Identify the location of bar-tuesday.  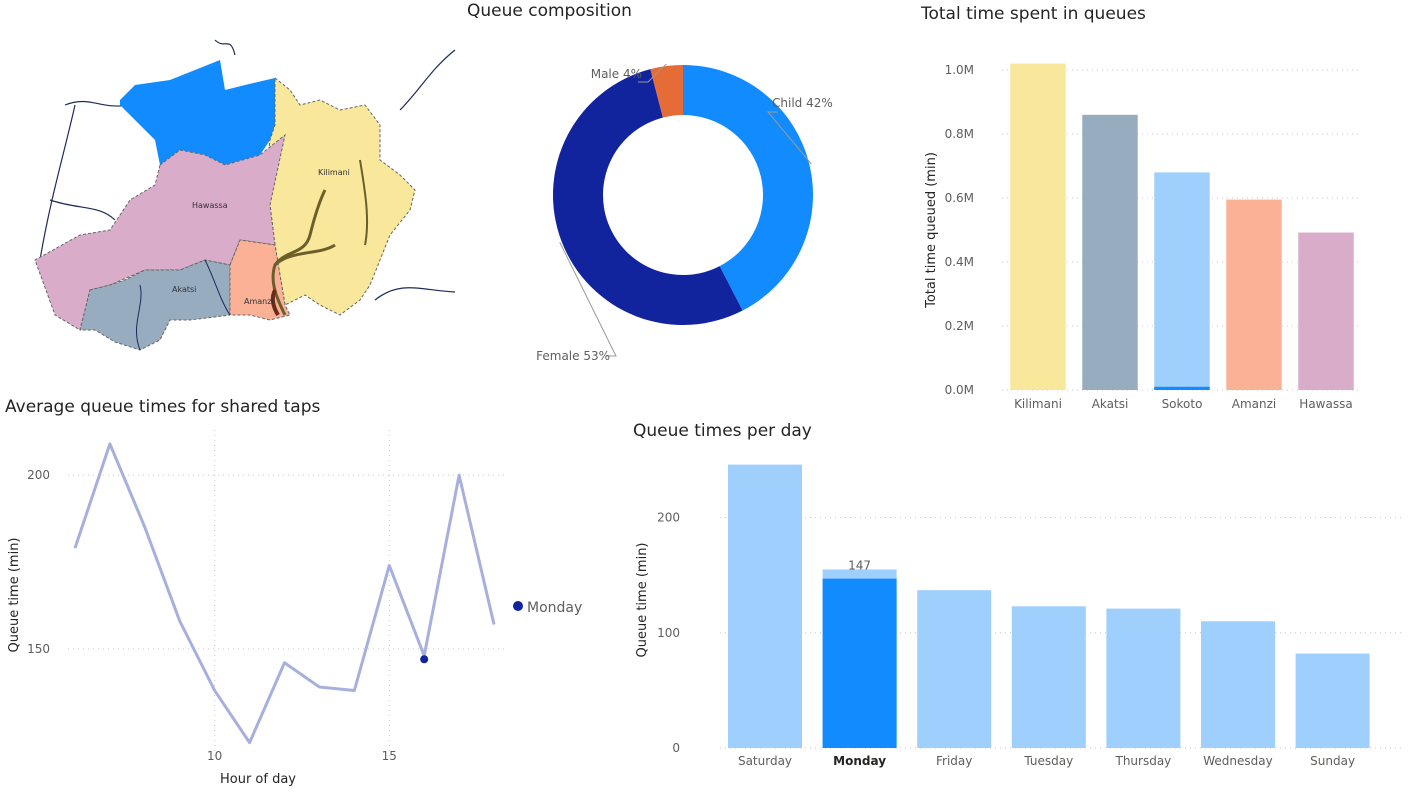
(1048, 677).